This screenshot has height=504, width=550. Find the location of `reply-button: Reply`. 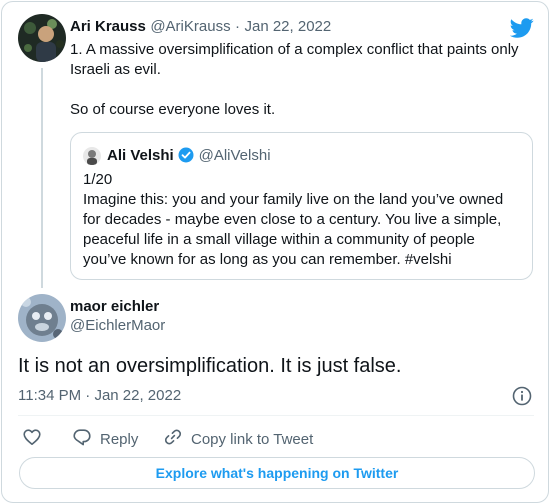

reply-button: Reply is located at coordinates (105, 439).